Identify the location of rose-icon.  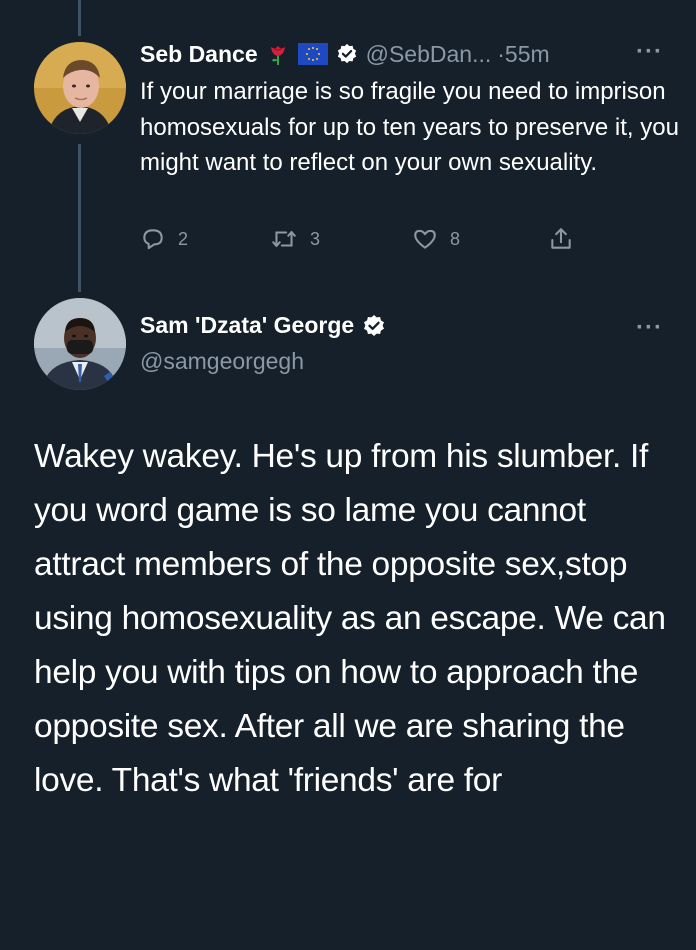
(278, 54).